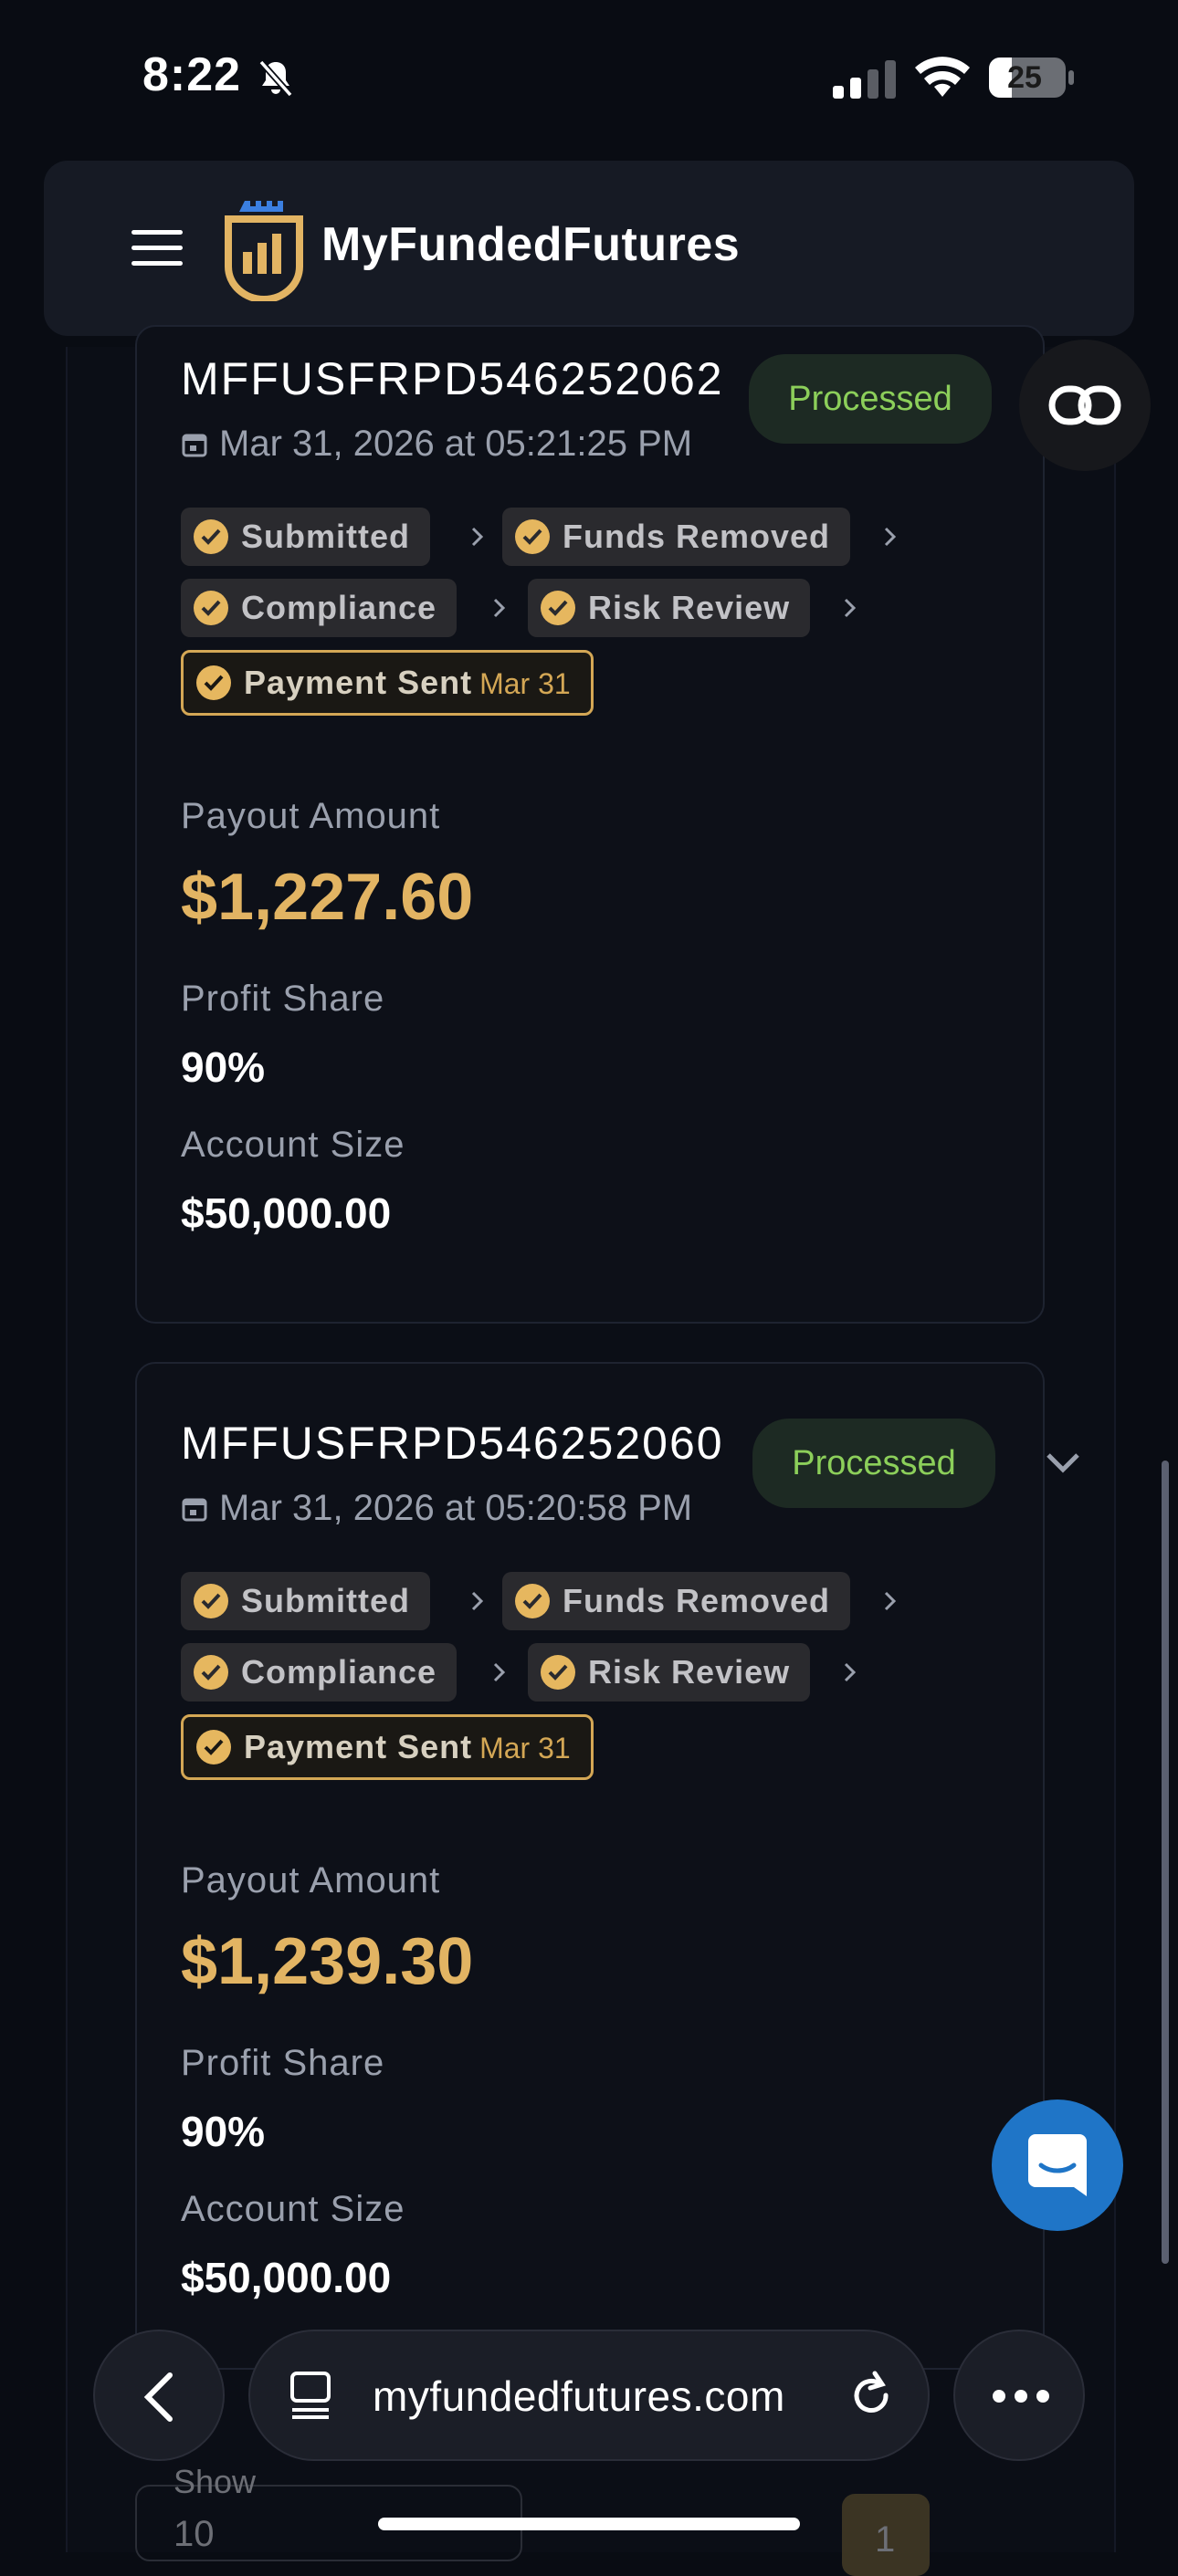  I want to click on page-number: 1, so click(885, 2539).